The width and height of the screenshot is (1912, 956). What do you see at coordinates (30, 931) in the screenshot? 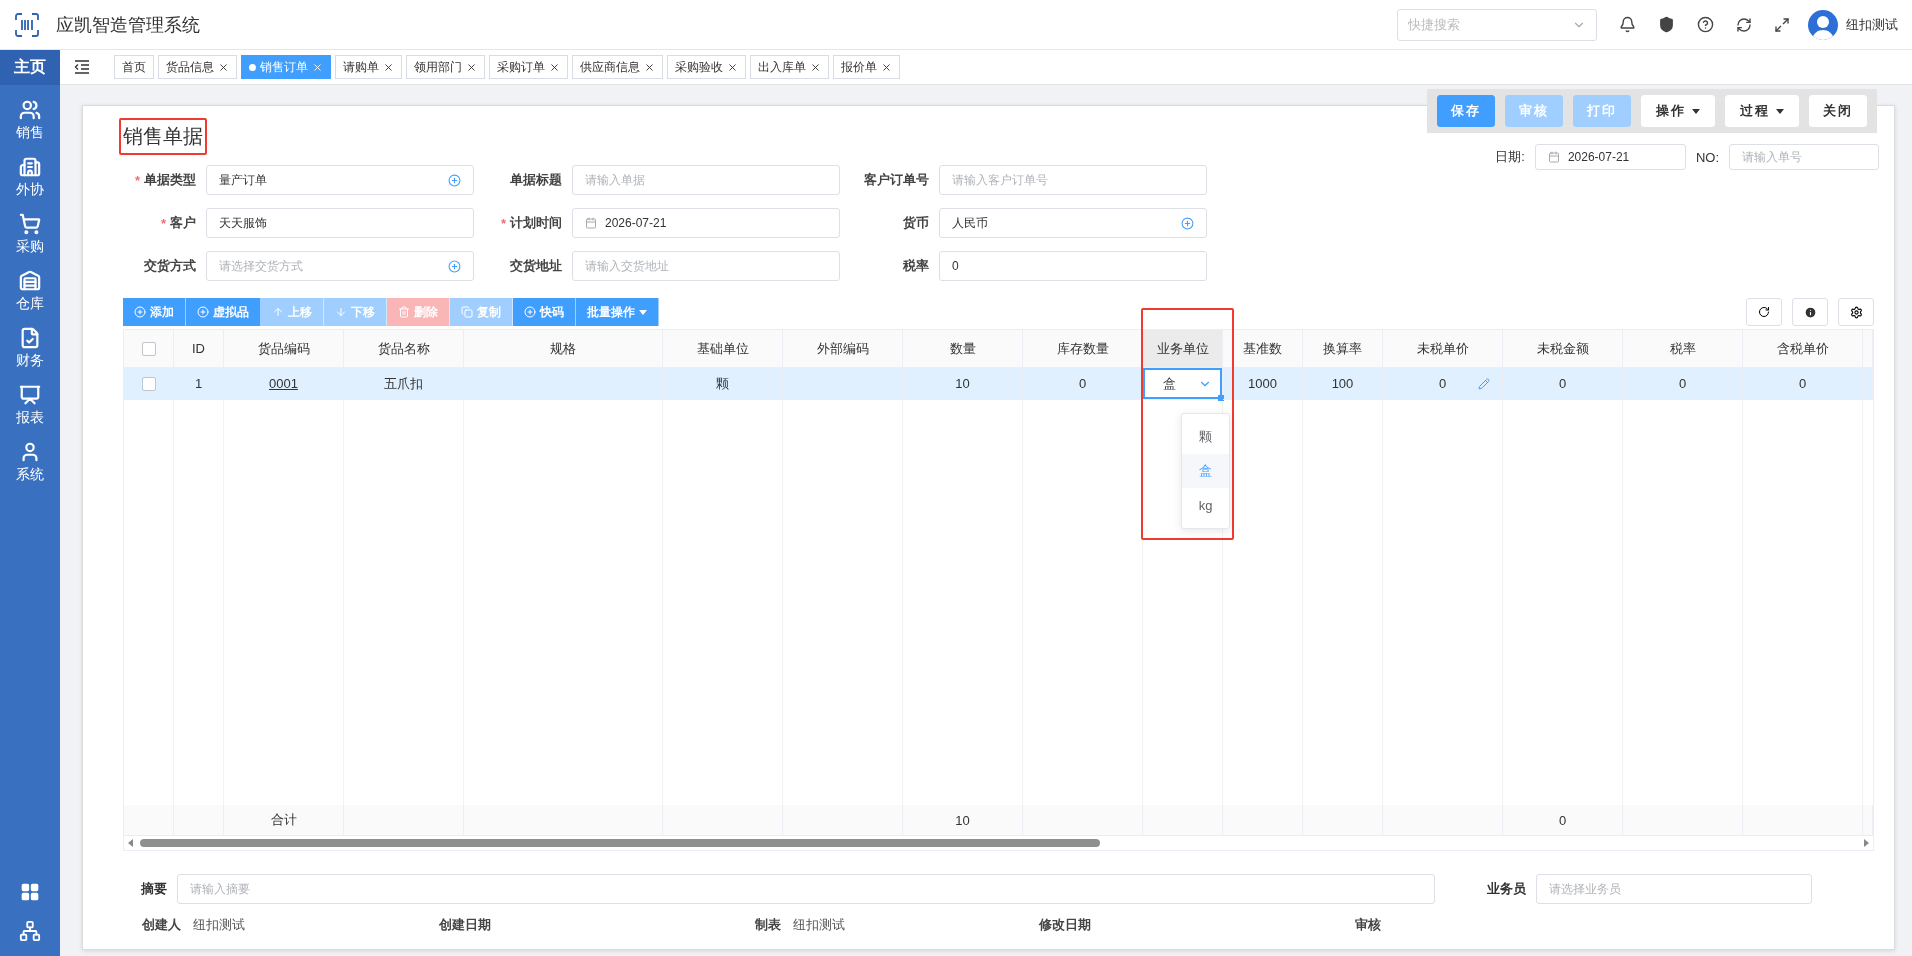
I see `network-icon` at bounding box center [30, 931].